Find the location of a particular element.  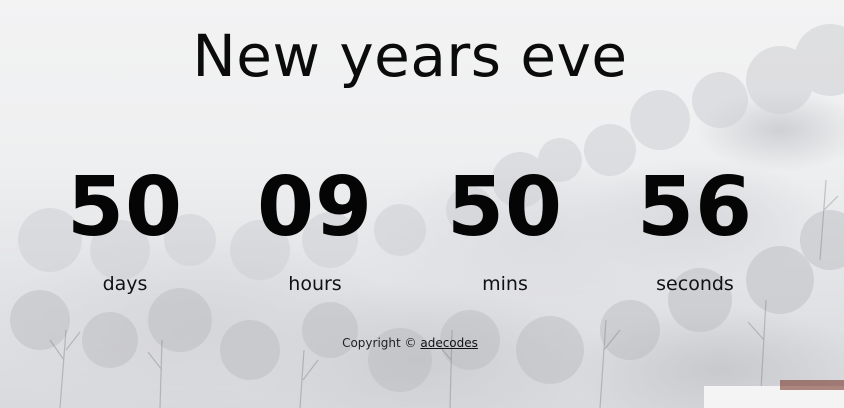

countdown-seconds: 56 seconds is located at coordinates (695, 227).